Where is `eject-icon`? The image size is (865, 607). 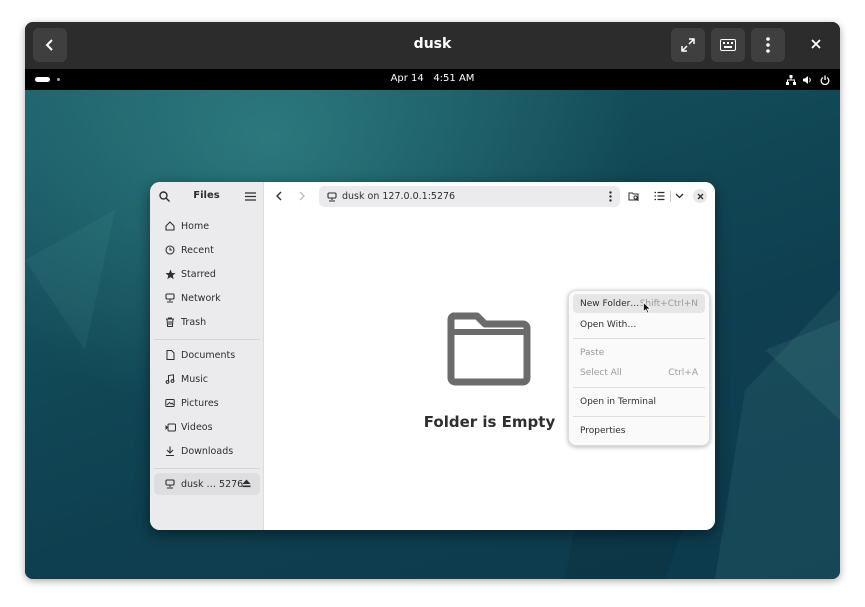 eject-icon is located at coordinates (246, 483).